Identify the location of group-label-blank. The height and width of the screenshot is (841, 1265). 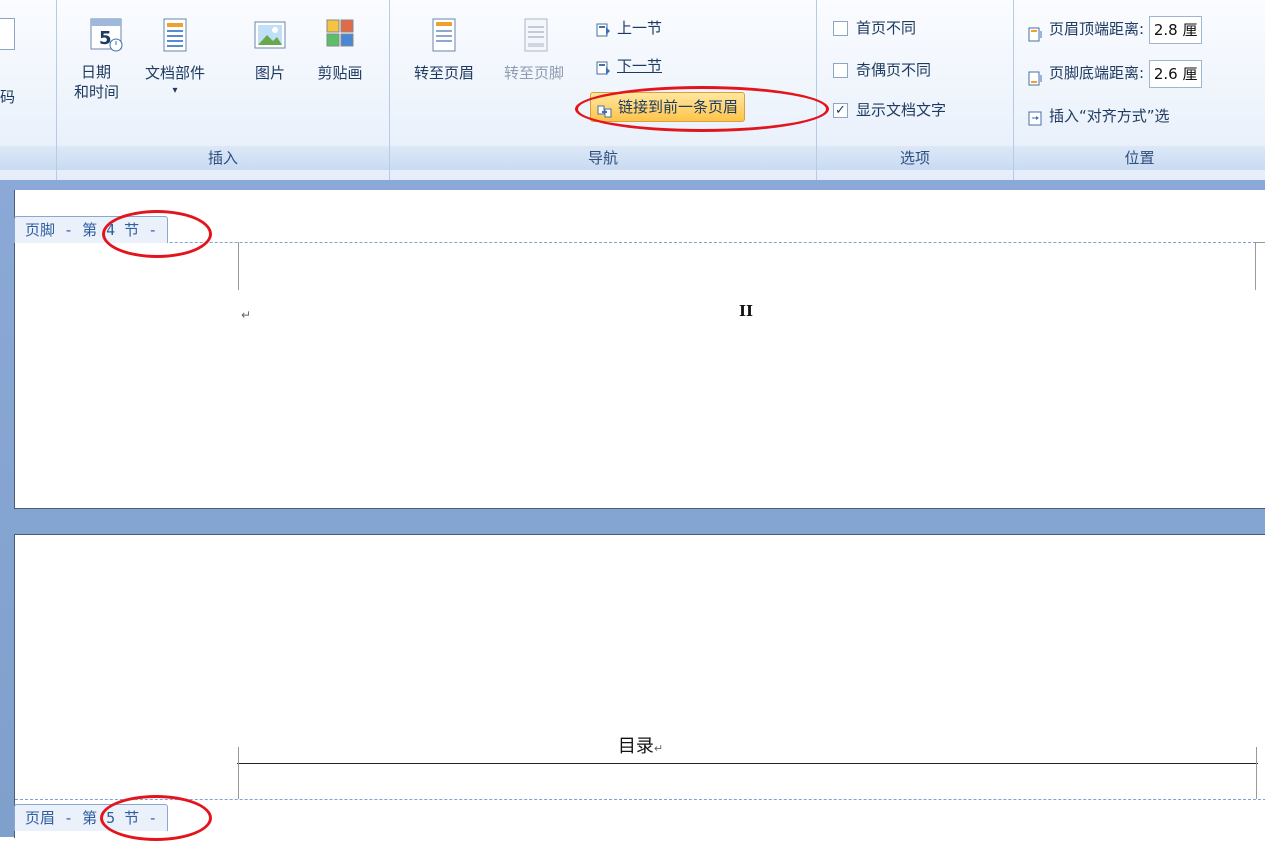
(28, 158).